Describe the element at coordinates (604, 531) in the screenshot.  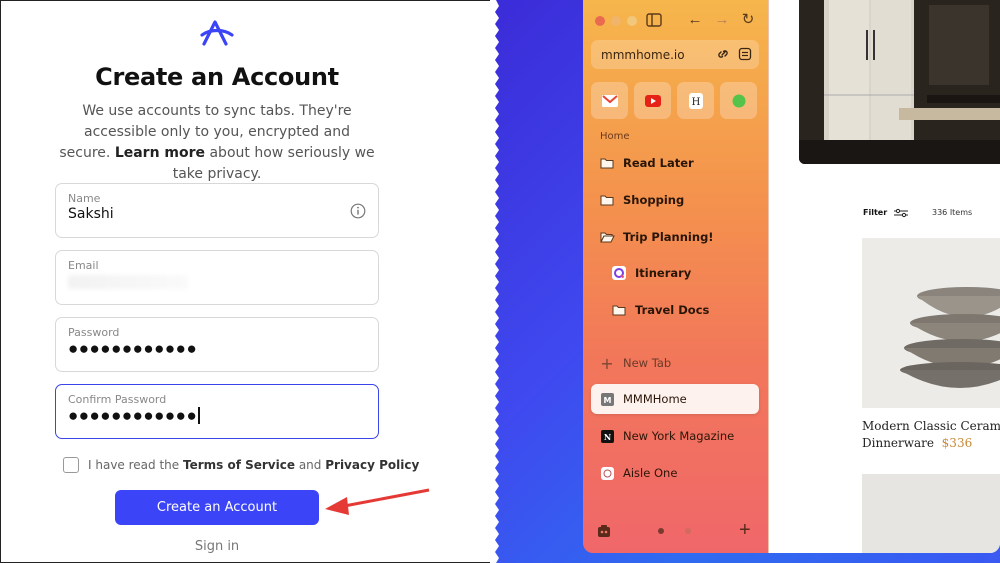
I see `library-icon` at that location.